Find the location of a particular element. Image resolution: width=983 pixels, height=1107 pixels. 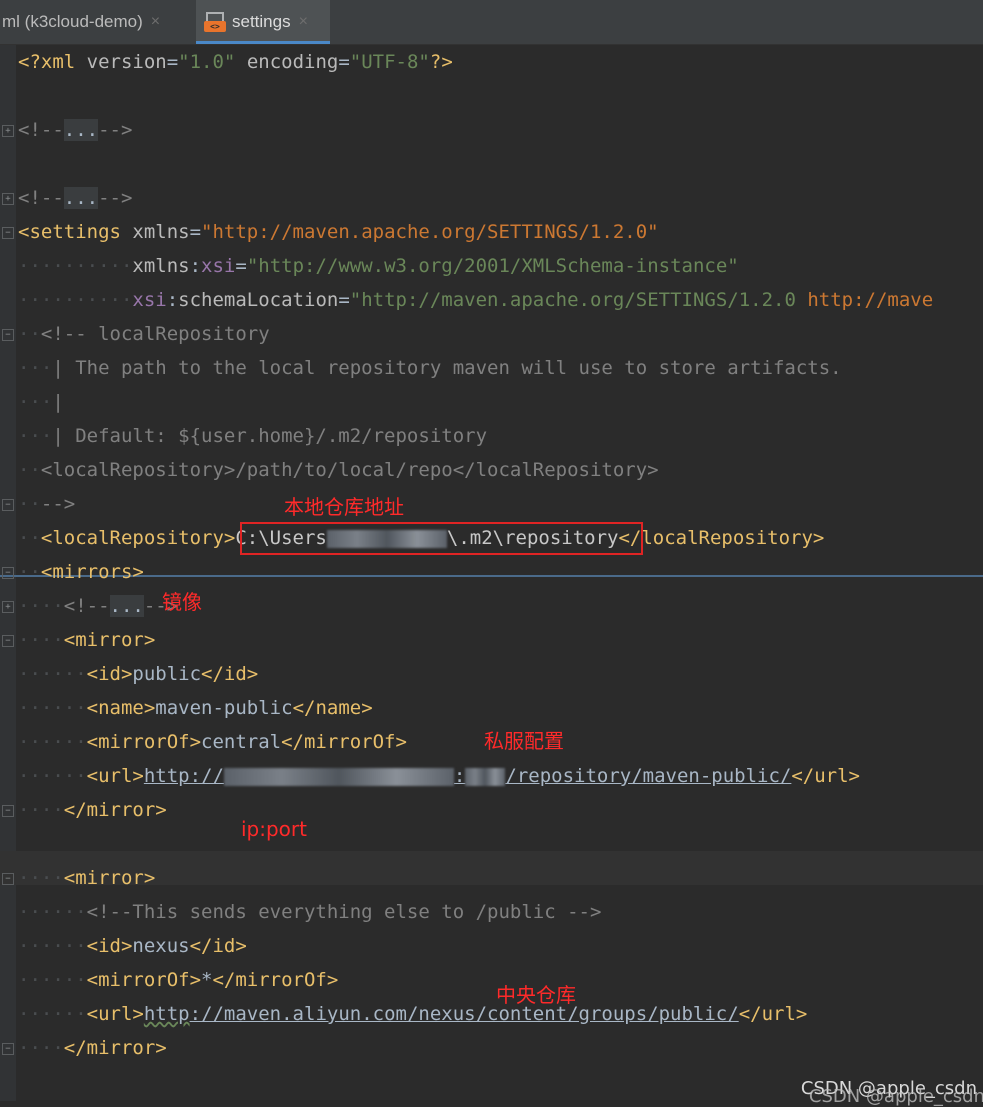

code-line: ······<name>maven-public</name> is located at coordinates (195, 708).